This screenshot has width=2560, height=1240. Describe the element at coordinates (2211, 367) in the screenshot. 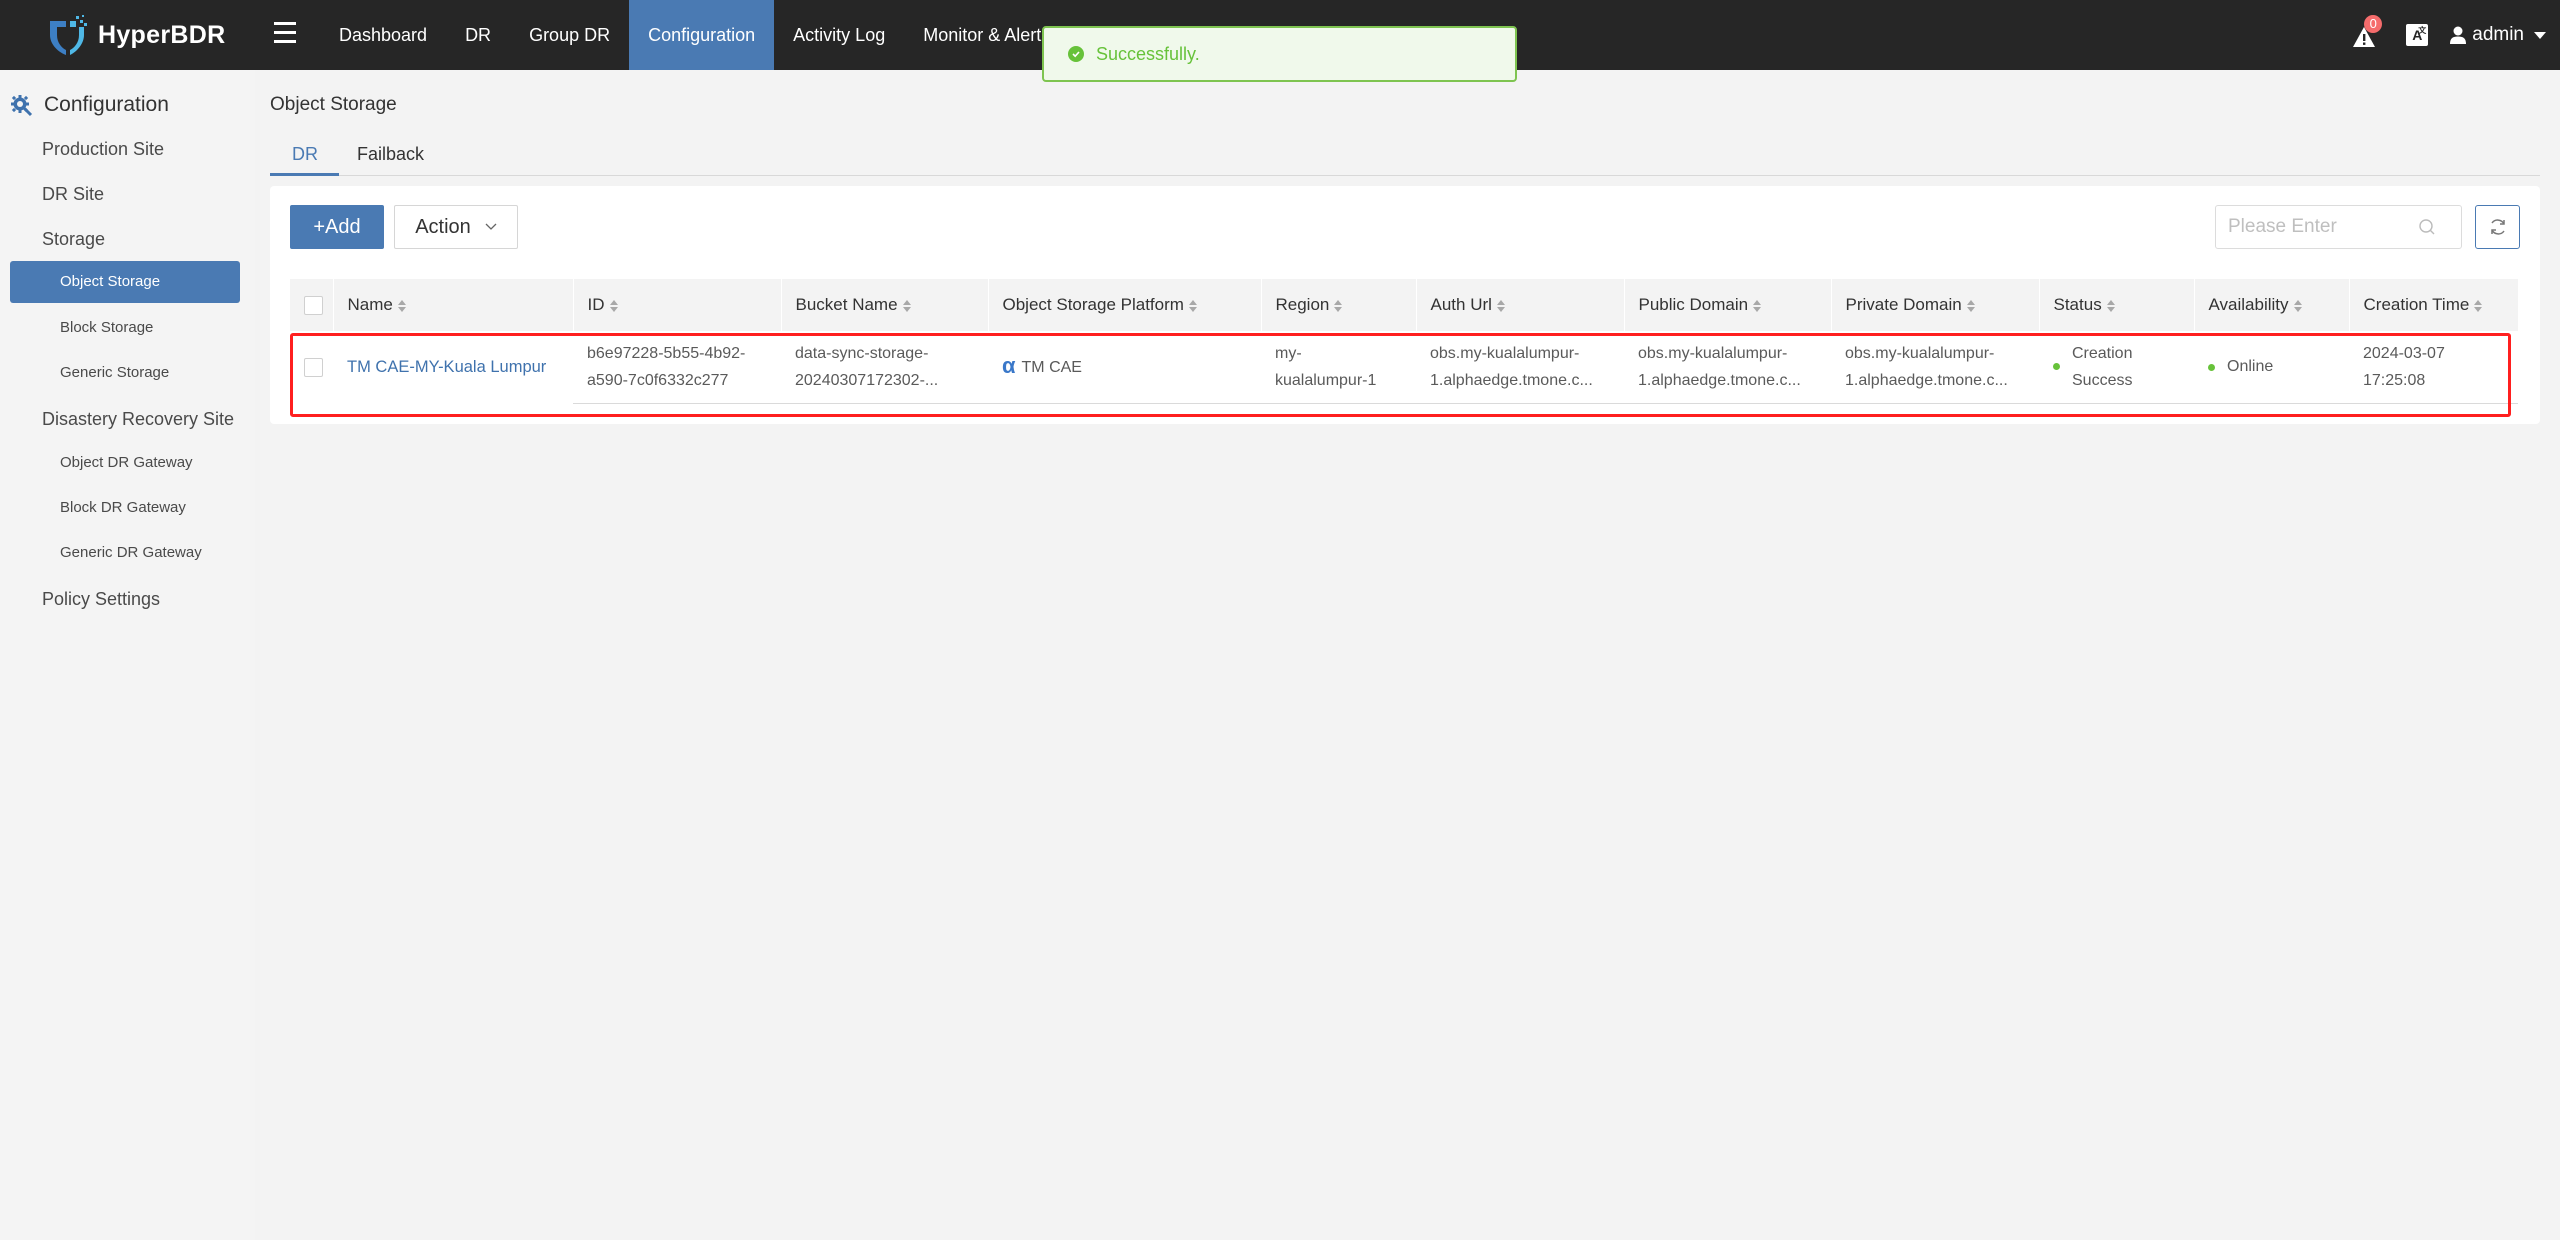

I see `availability-dot-icon` at that location.